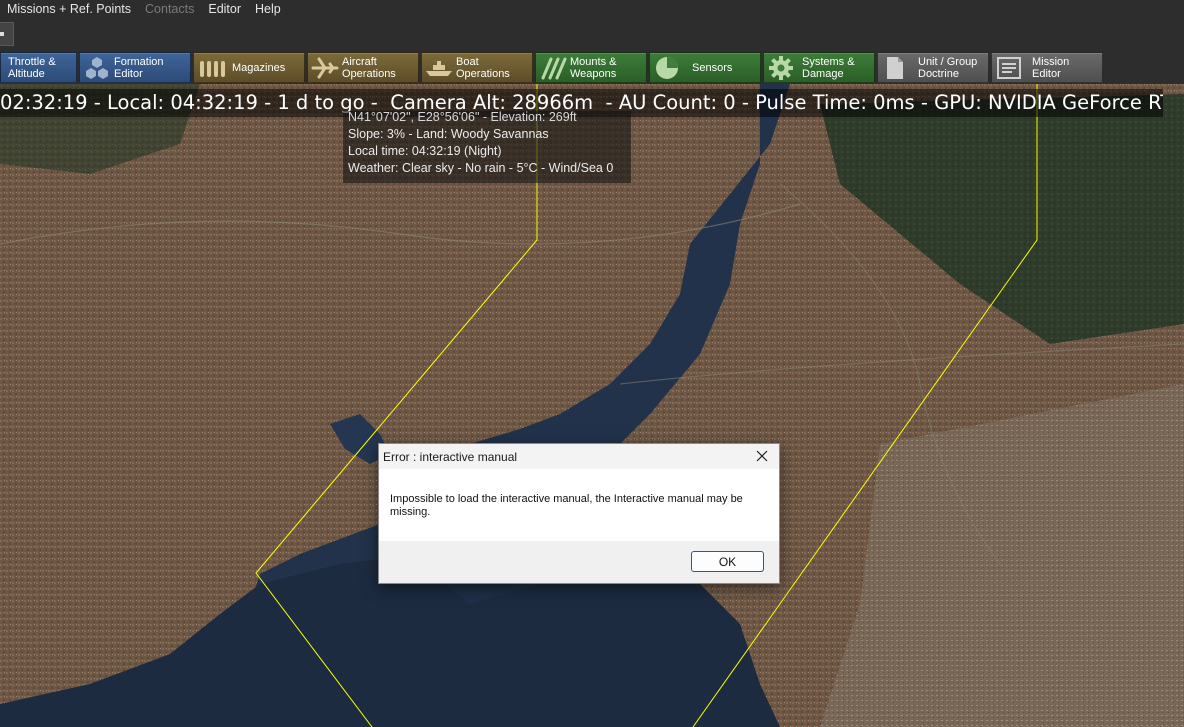 This screenshot has height=727, width=1184. I want to click on toggle-icon, so click(2, 34).